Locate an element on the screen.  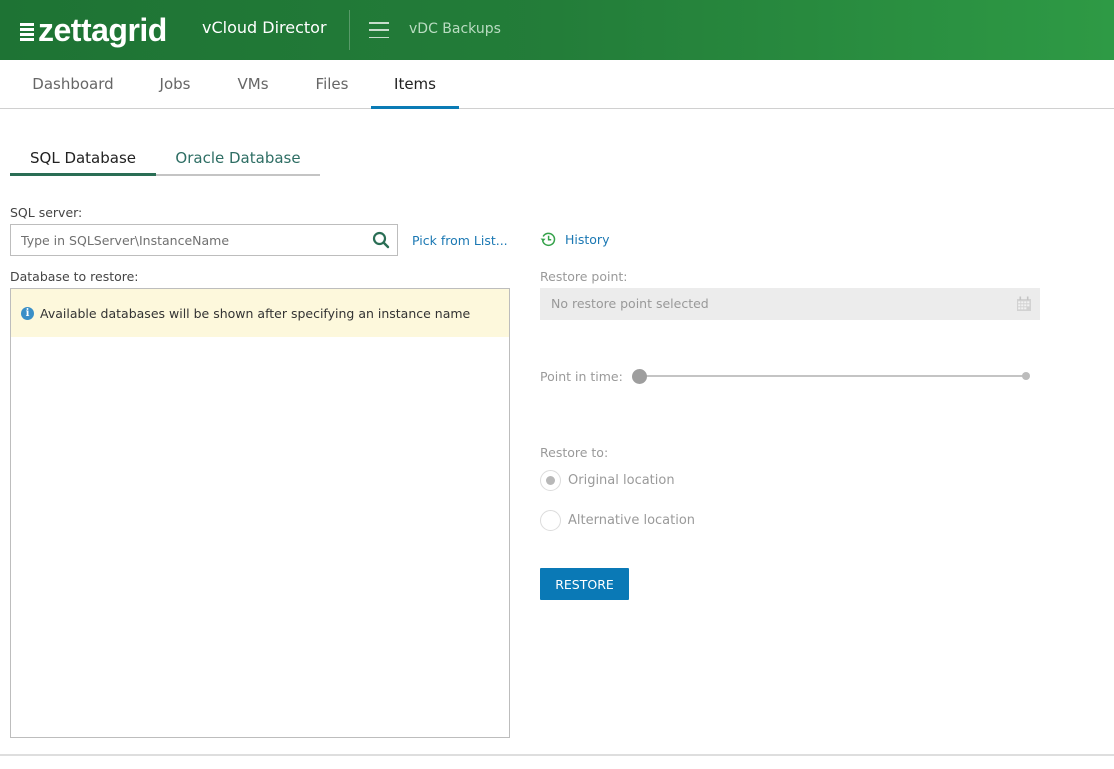
restore-button: RESTORE is located at coordinates (584, 584).